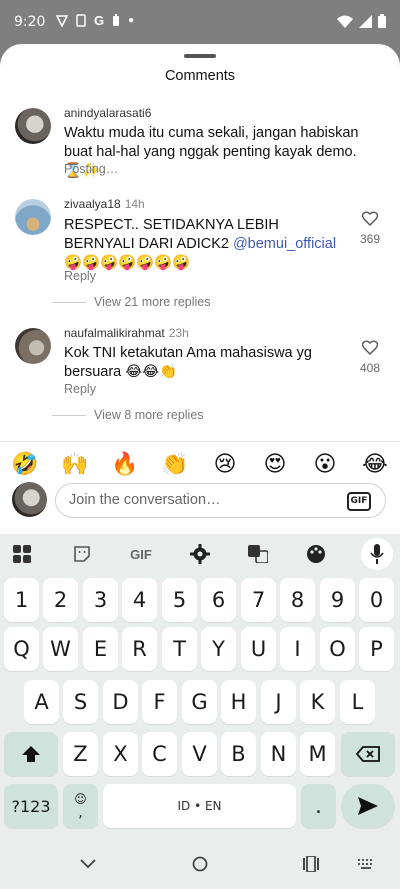 The height and width of the screenshot is (889, 400). Describe the element at coordinates (104, 204) in the screenshot. I see `comment-username: zivaalya18 14h` at that location.